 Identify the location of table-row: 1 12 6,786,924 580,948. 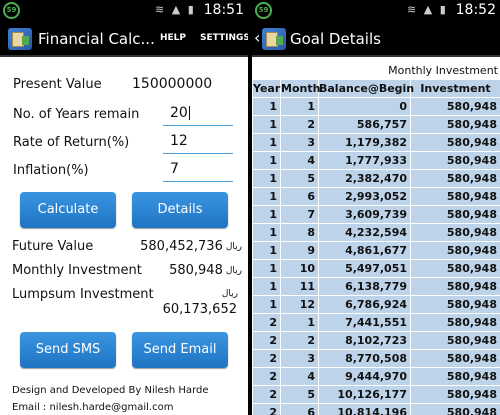
(376, 304).